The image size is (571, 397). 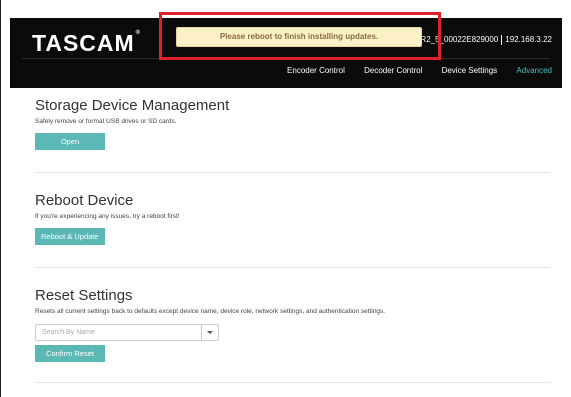 I want to click on confirm-reset-button: Confirm Reset, so click(x=70, y=353).